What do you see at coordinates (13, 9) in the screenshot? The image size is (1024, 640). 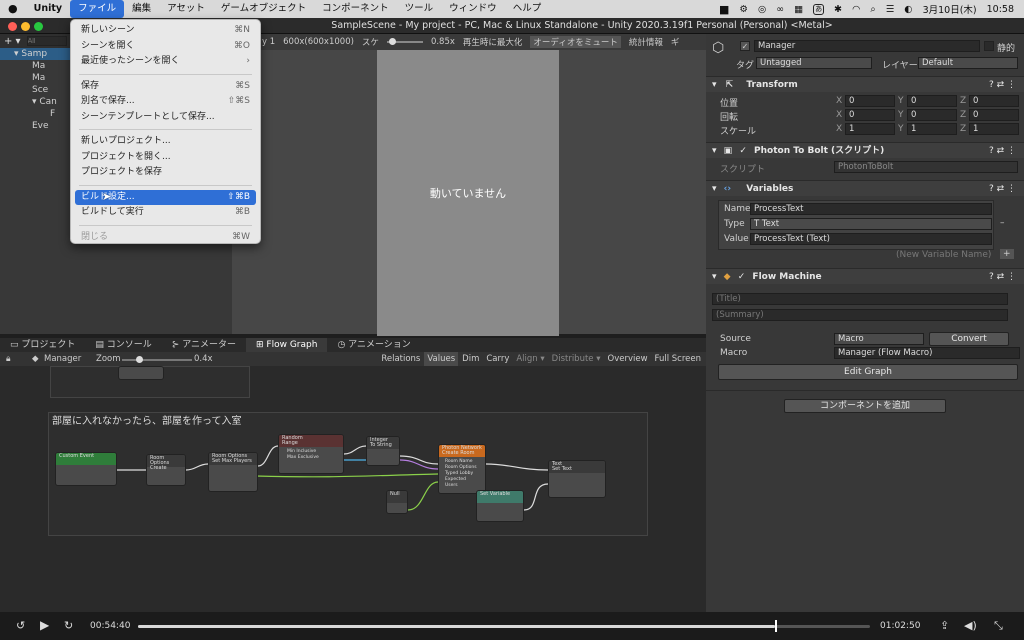 I see `apple-icon: ●` at bounding box center [13, 9].